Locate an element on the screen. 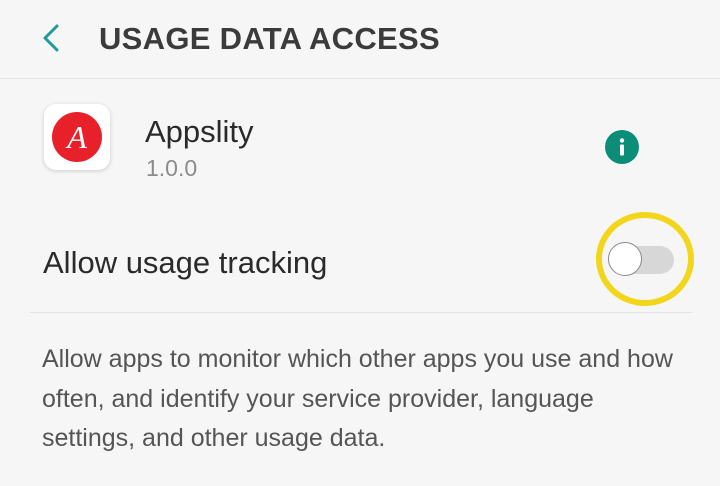 Image resolution: width=720 pixels, height=486 pixels. app-icon: A is located at coordinates (77, 137).